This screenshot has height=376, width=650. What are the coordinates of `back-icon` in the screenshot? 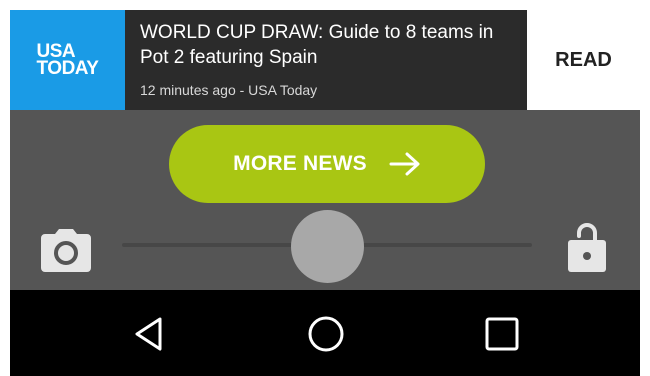 It's located at (150, 334).